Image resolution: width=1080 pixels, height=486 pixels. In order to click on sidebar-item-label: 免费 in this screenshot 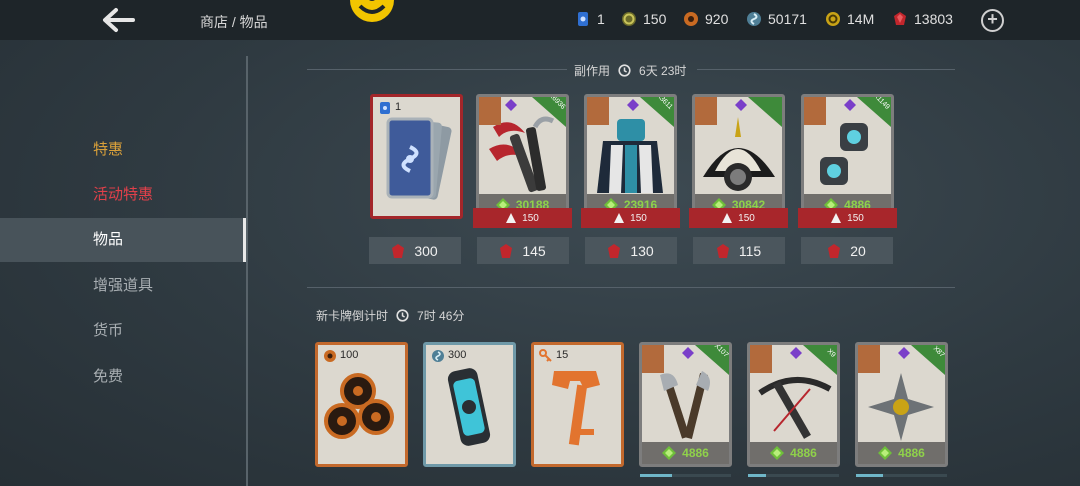, I will do `click(108, 376)`.